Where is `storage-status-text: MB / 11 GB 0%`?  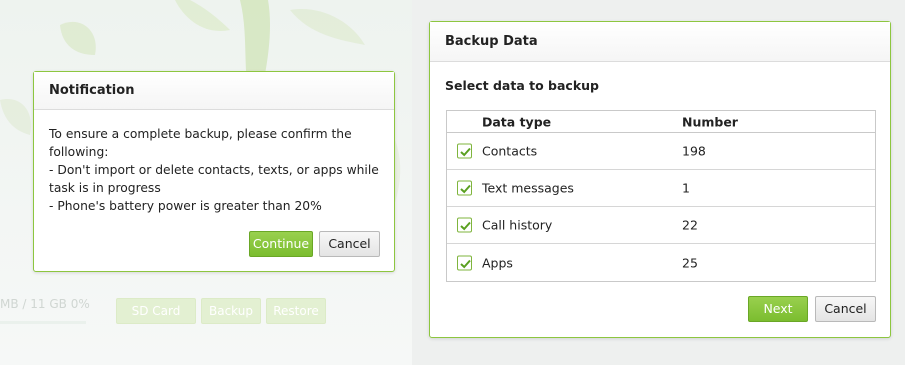
storage-status-text: MB / 11 GB 0% is located at coordinates (45, 304).